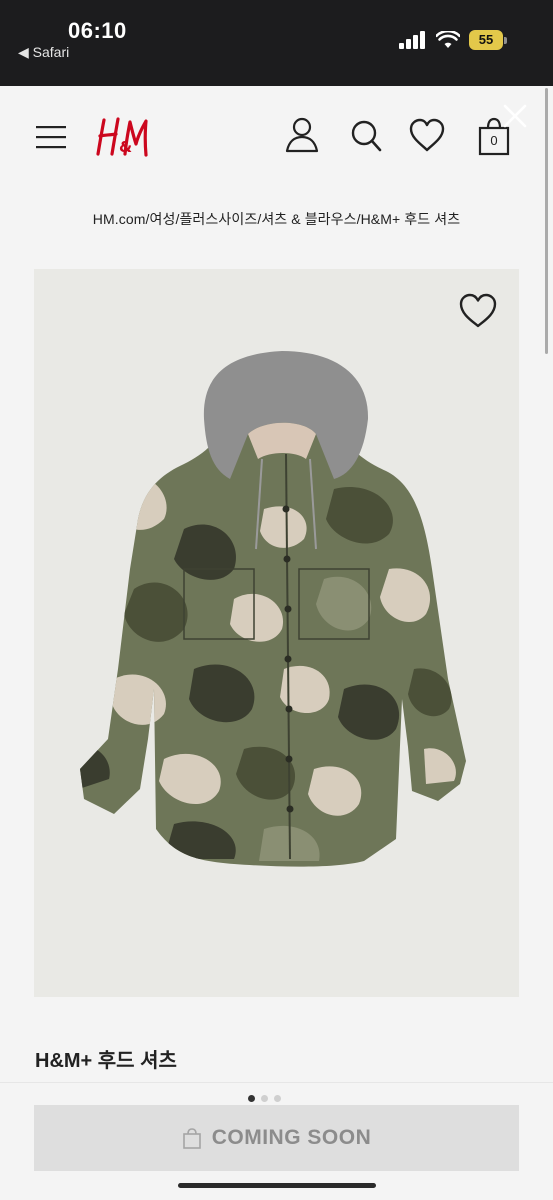 The height and width of the screenshot is (1200, 553). I want to click on cart-count: 0, so click(494, 140).